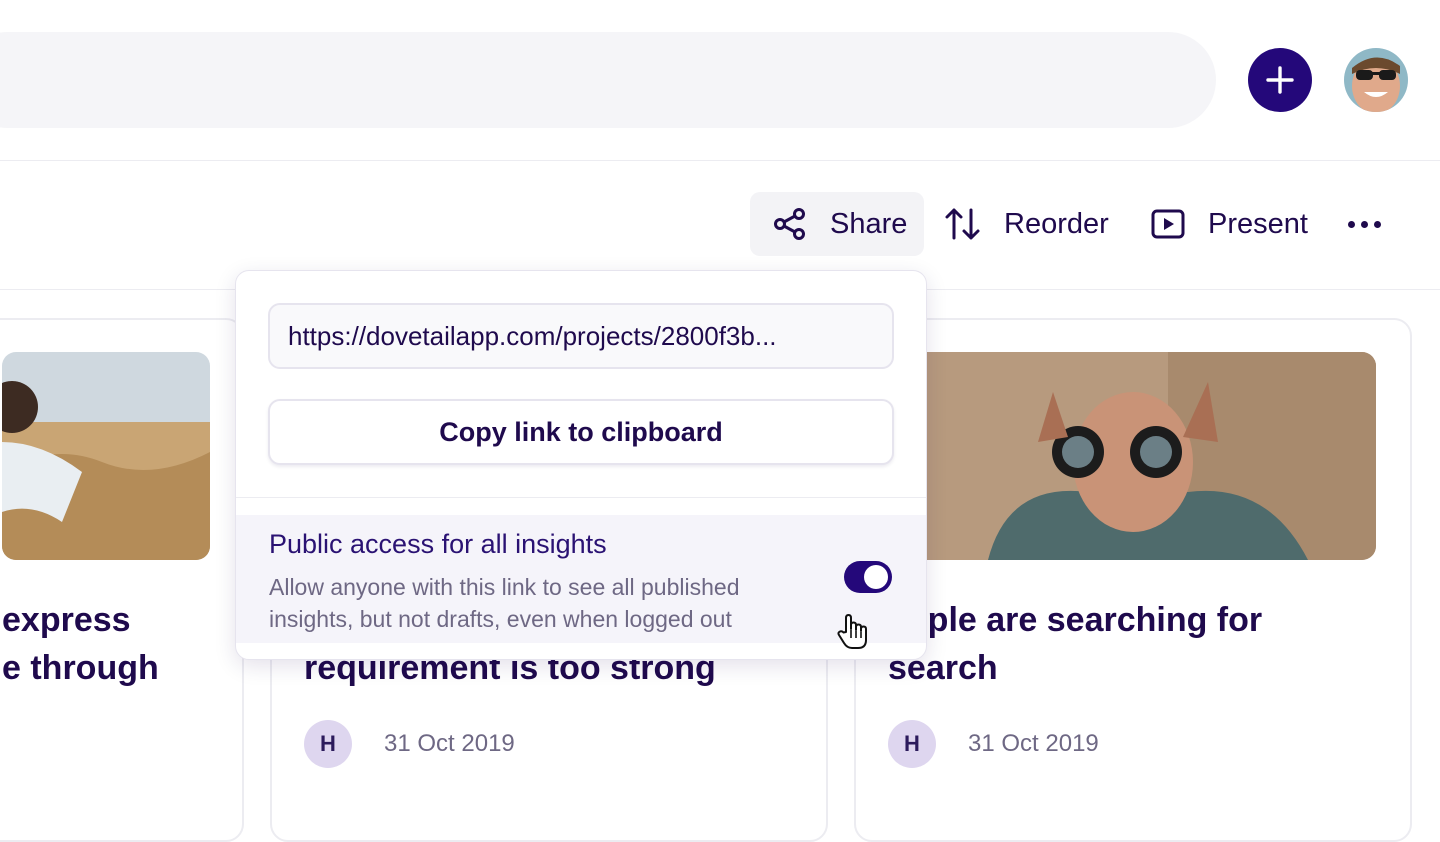 The height and width of the screenshot is (842, 1440). Describe the element at coordinates (852, 631) in the screenshot. I see `hand-cursor-icon` at that location.